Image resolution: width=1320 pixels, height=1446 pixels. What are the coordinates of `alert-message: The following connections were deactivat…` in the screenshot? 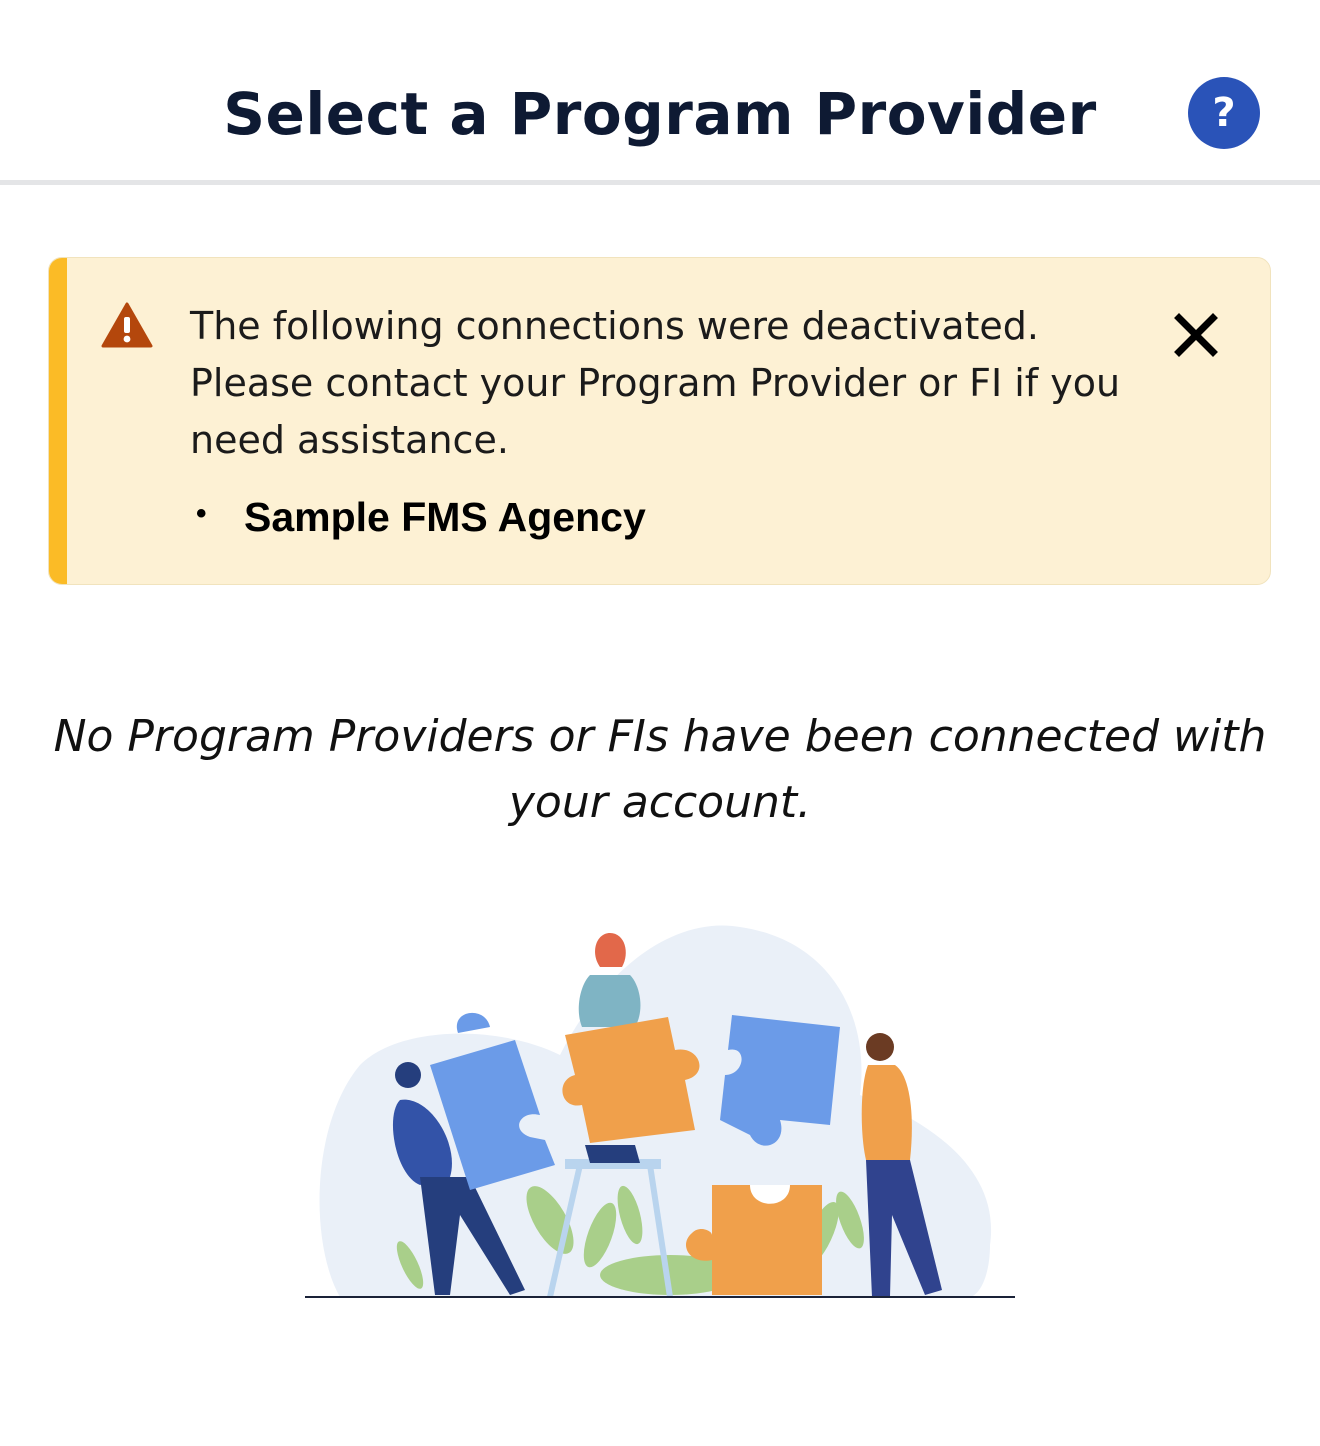 It's located at (655, 383).